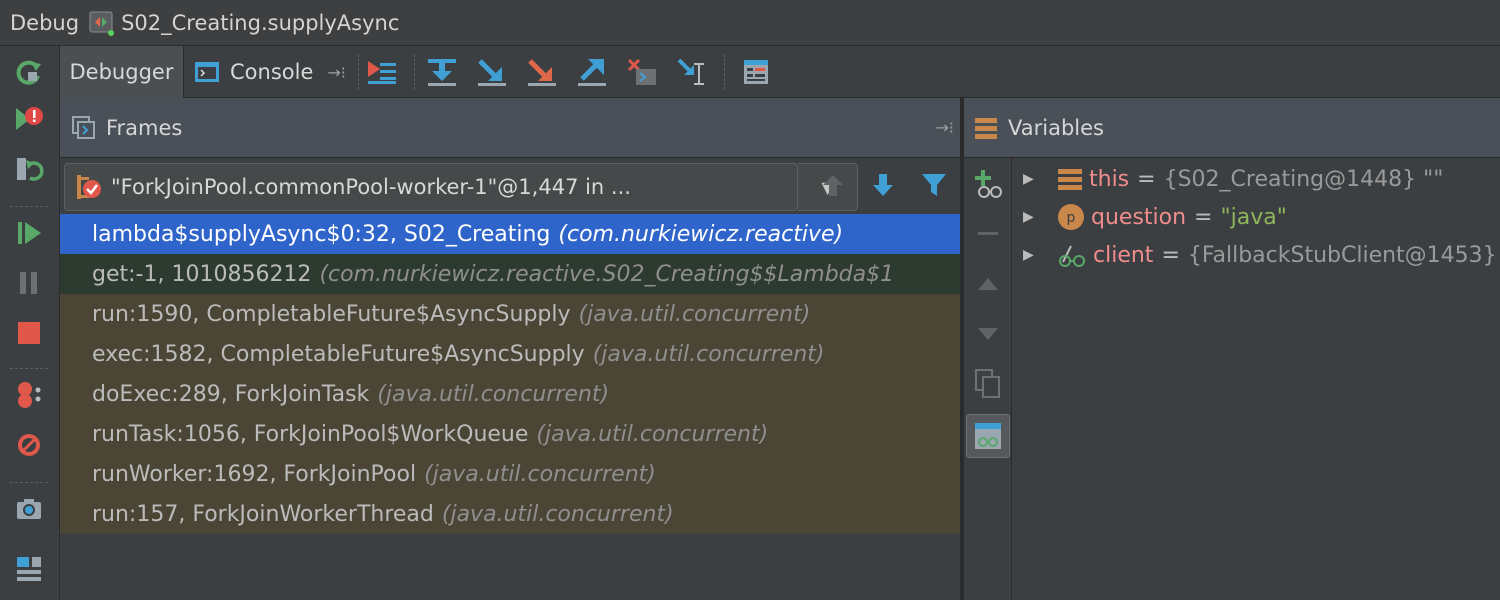 The image size is (1500, 600). I want to click on previous-frame-icon, so click(833, 185).